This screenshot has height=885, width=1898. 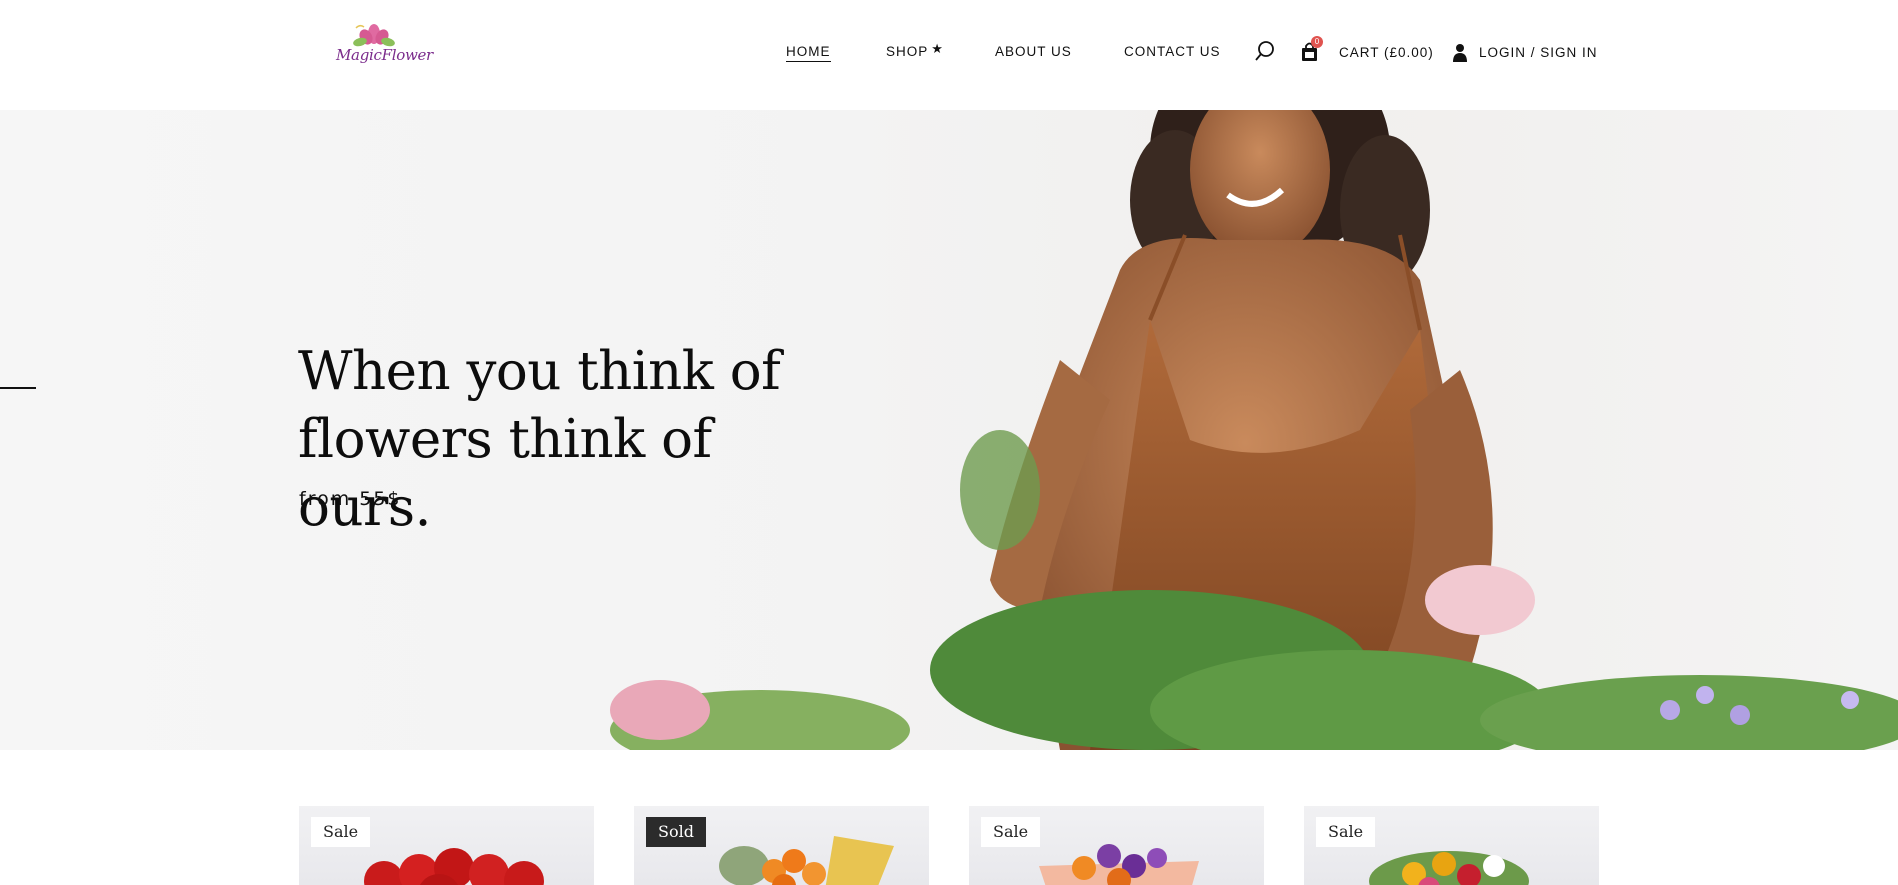 What do you see at coordinates (505, 473) in the screenshot?
I see `hero-title-line-2: flowers think of ours.` at bounding box center [505, 473].